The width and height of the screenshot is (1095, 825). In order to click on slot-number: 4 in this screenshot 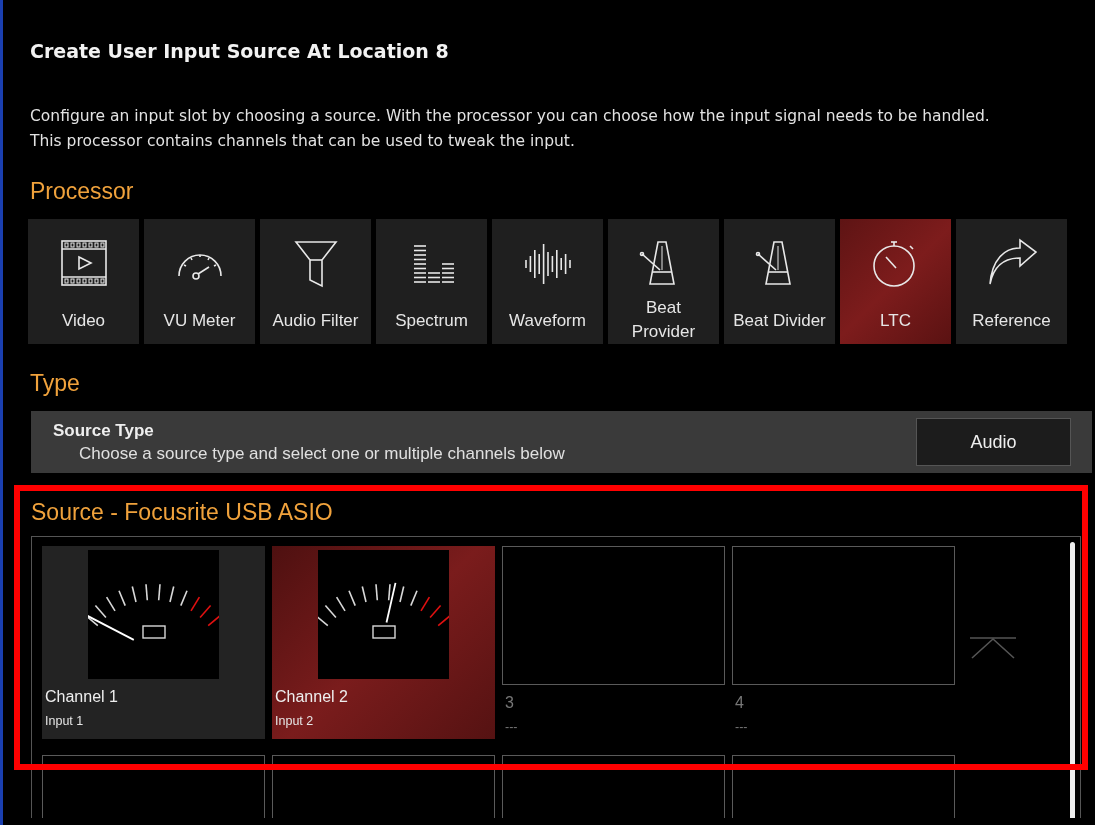, I will do `click(739, 702)`.